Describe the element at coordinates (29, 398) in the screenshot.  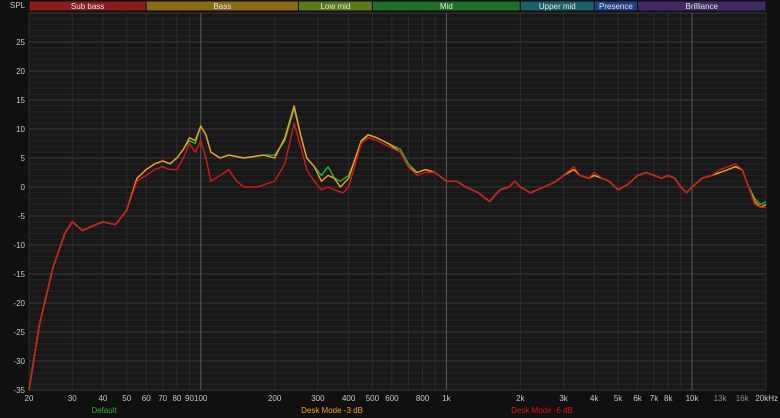
I see `x-tick-label: 20` at that location.